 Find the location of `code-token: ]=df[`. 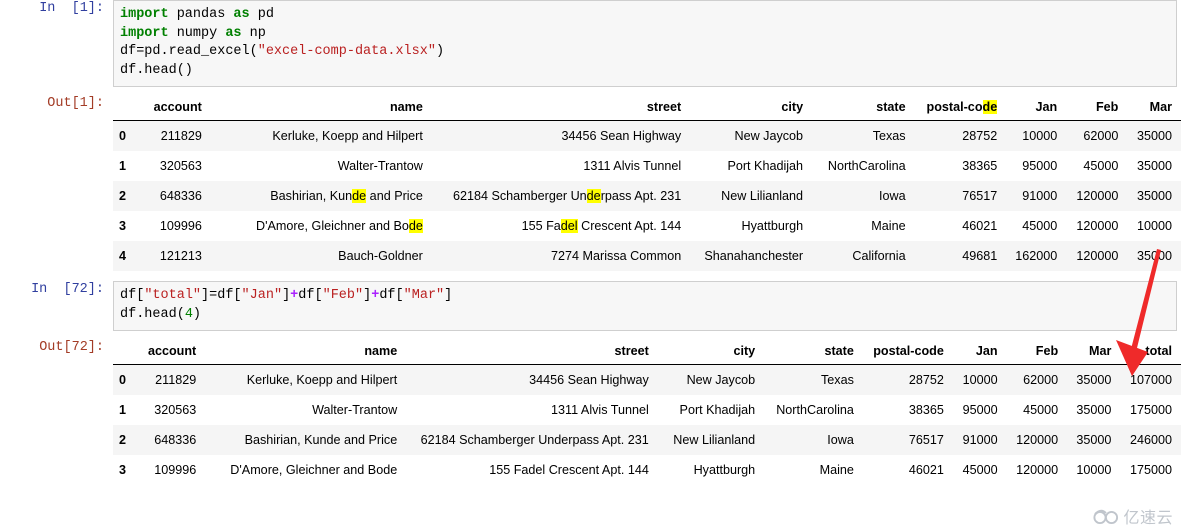

code-token: ]=df[ is located at coordinates (221, 295).